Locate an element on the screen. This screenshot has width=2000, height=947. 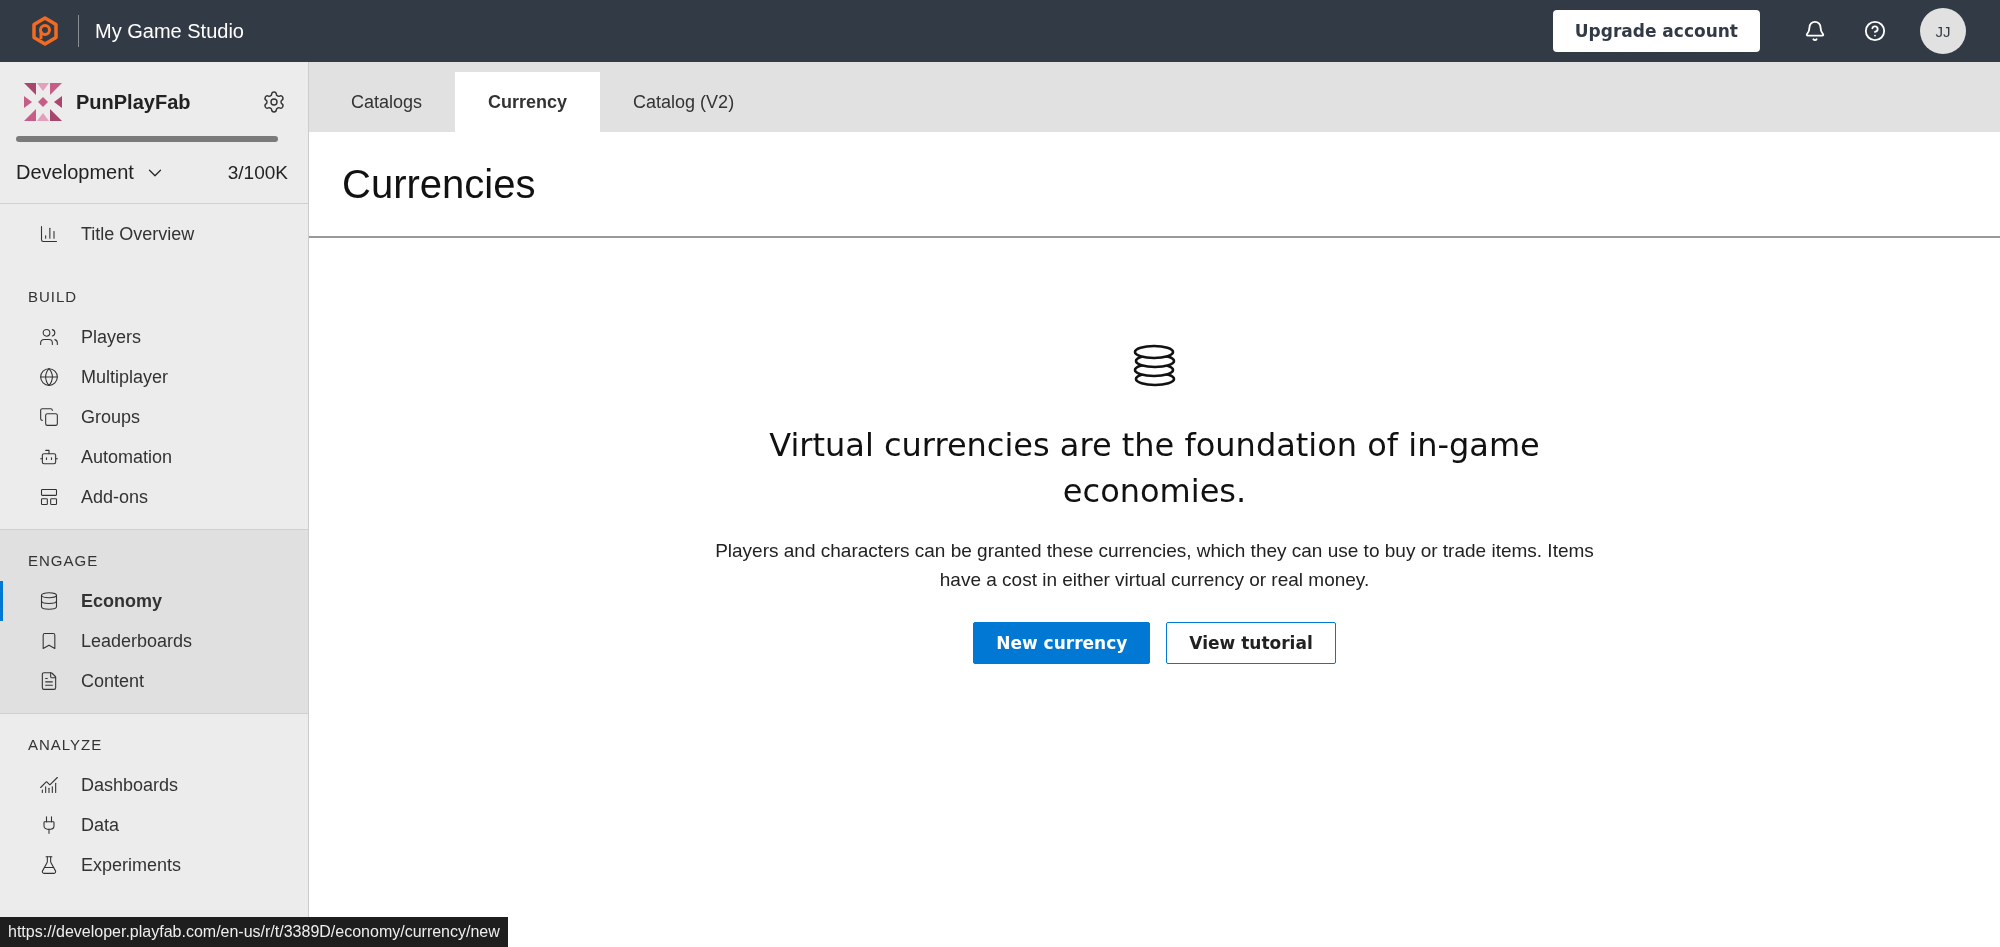
globe-icon is located at coordinates (49, 377).